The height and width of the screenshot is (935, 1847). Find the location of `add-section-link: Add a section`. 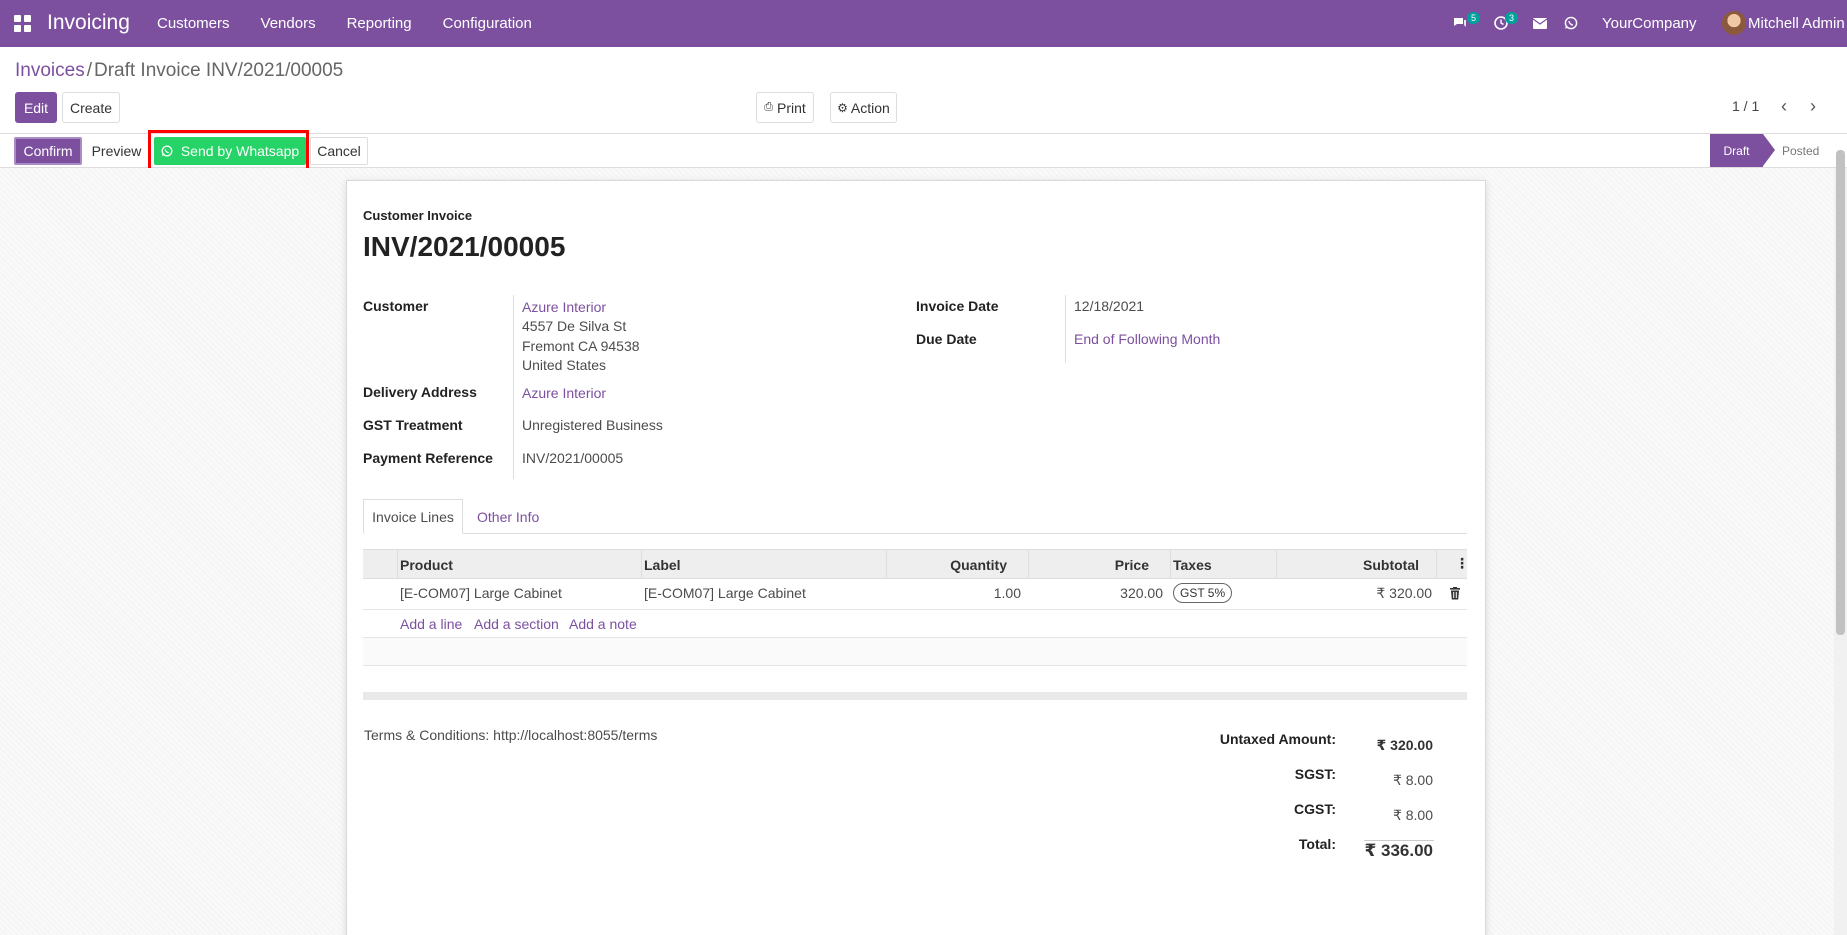

add-section-link: Add a section is located at coordinates (516, 624).